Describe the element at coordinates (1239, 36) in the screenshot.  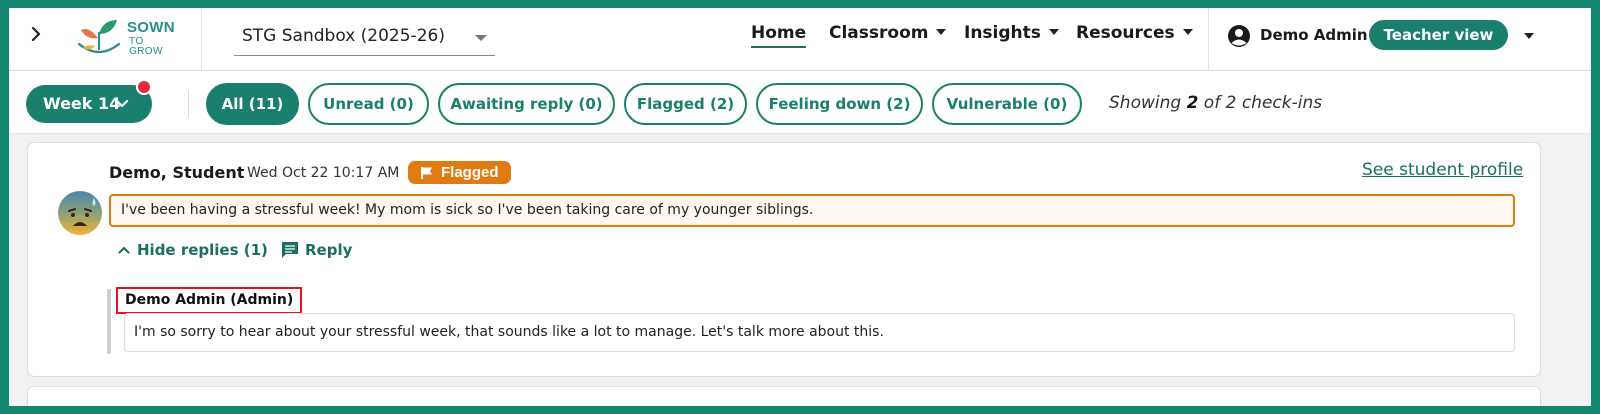
I see `user-circle-icon` at that location.